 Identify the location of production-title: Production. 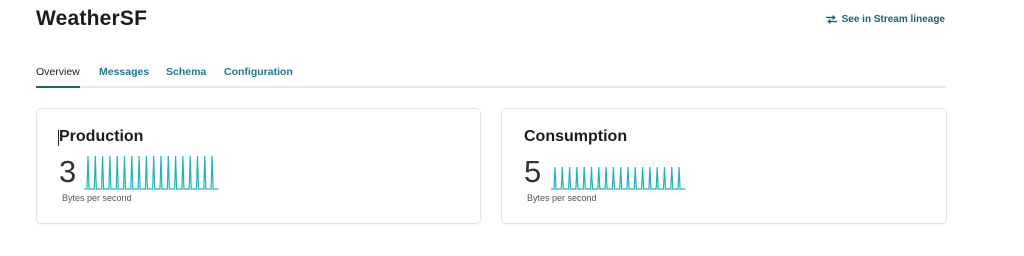
(101, 136).